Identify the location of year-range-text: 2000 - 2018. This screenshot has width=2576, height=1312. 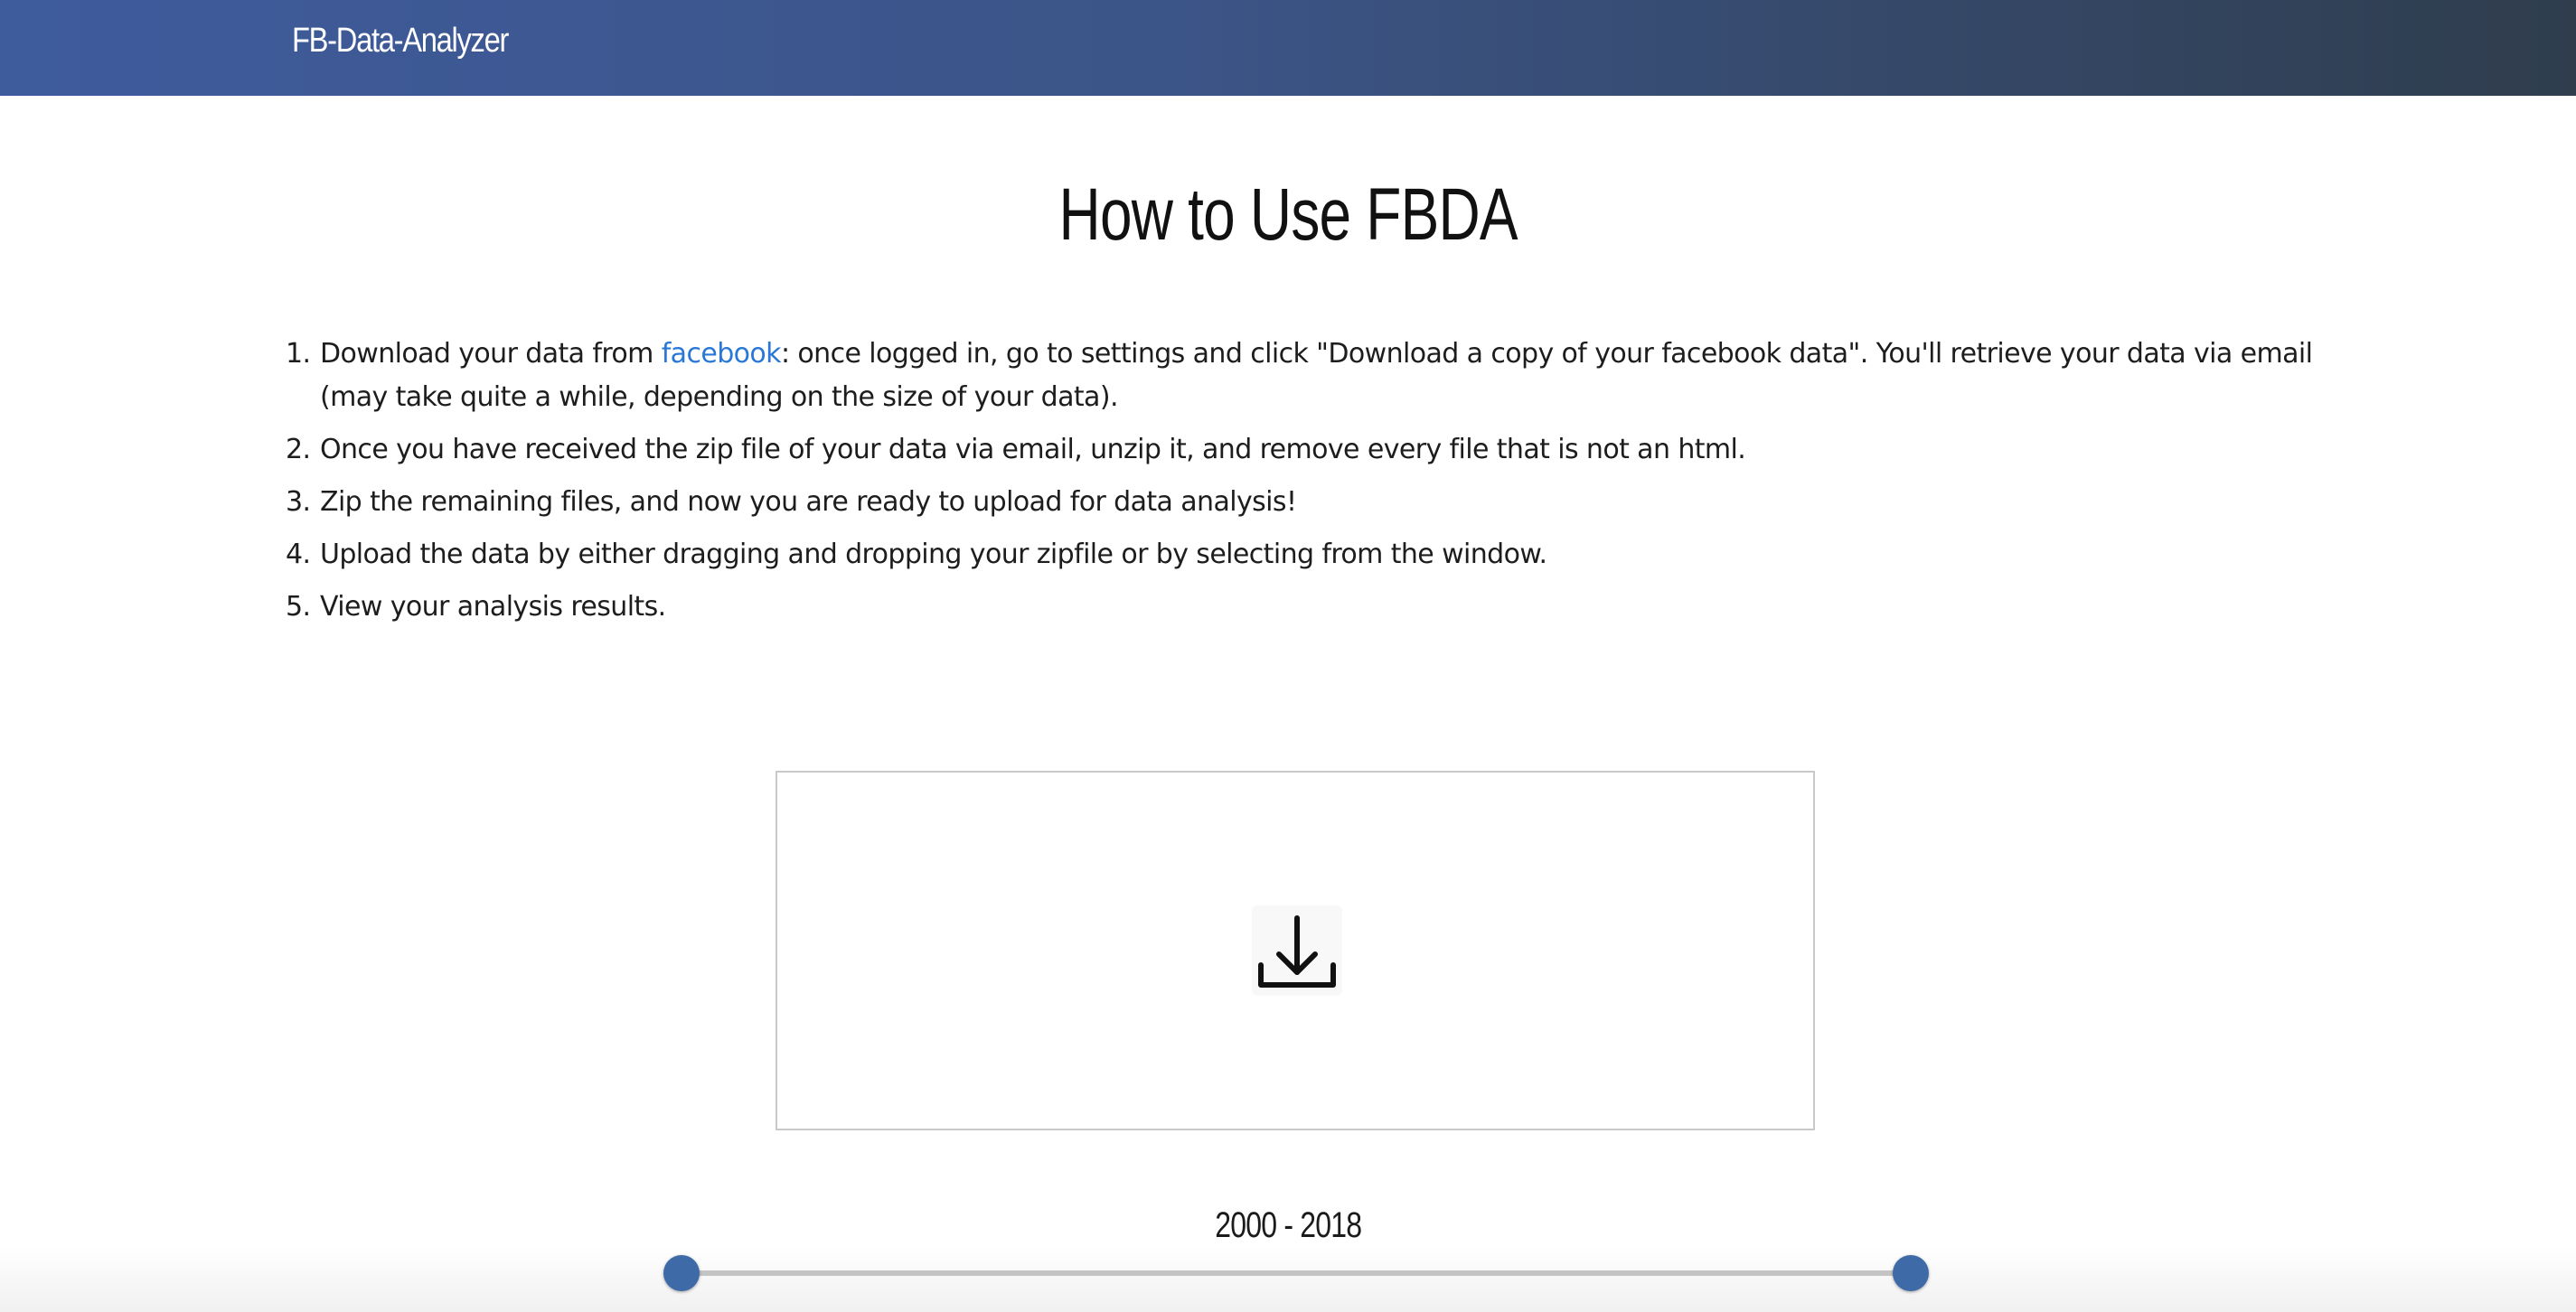
(1288, 1225).